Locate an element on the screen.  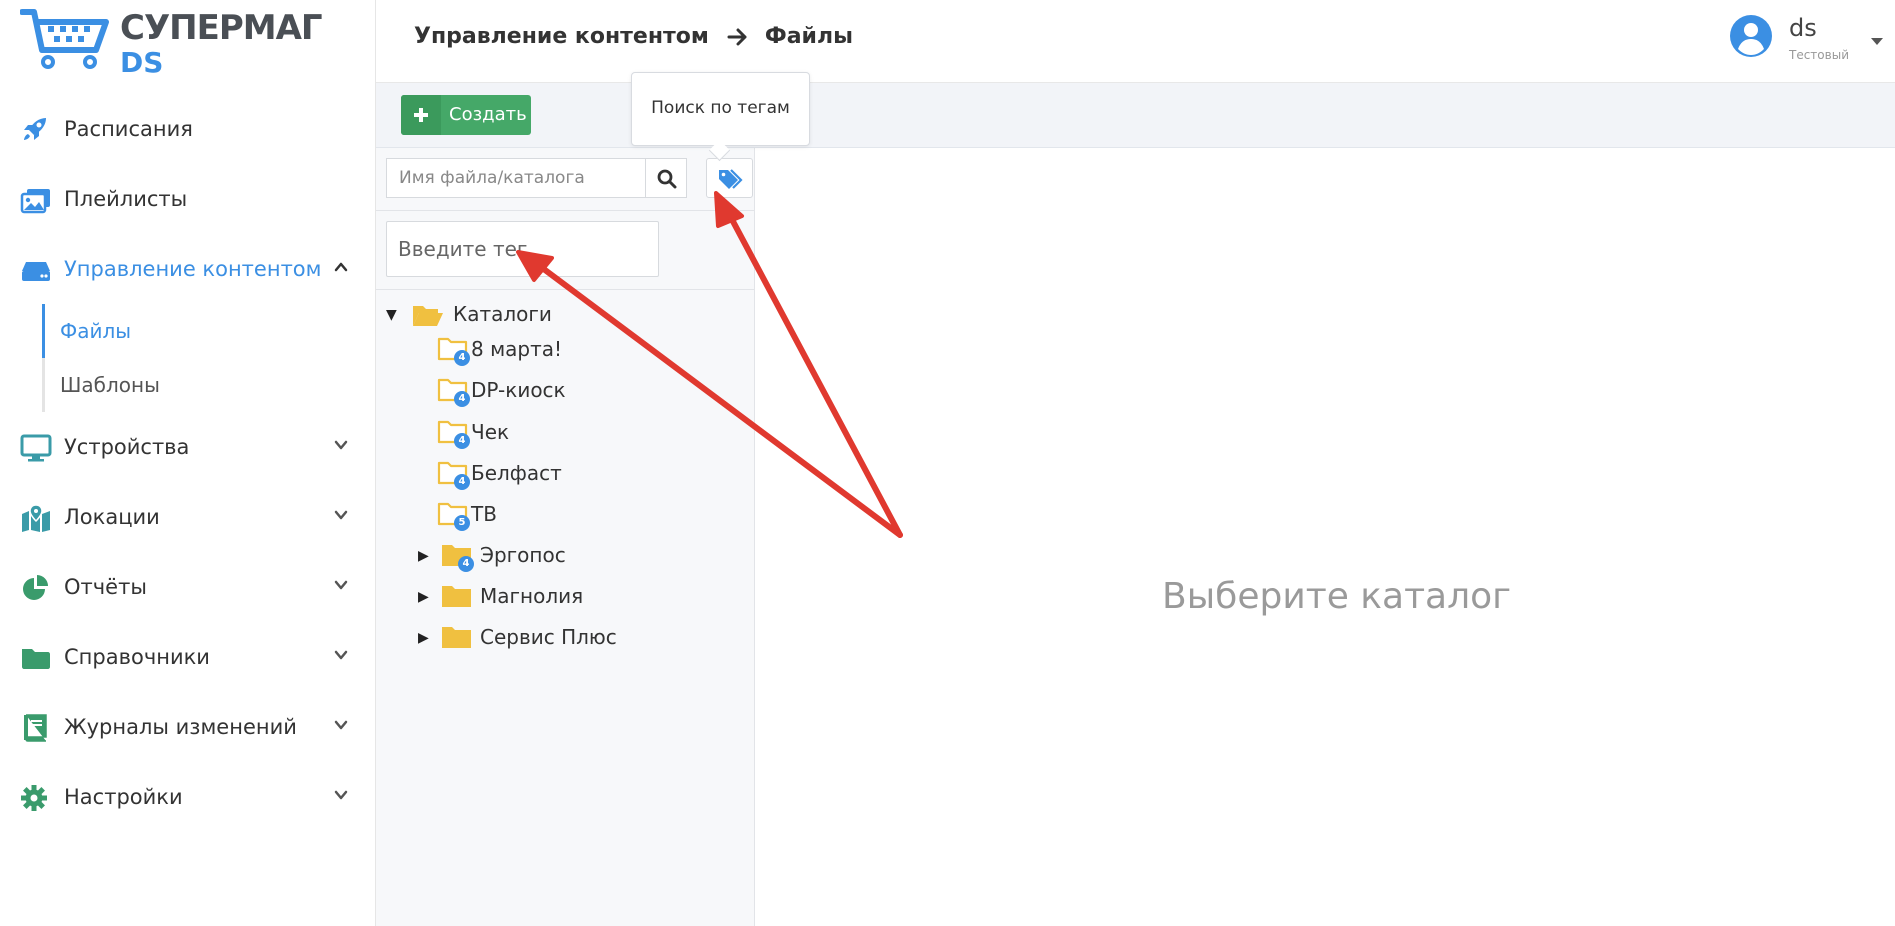
monitor-icon is located at coordinates (36, 448).